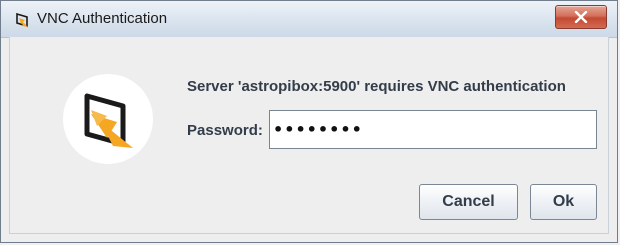  What do you see at coordinates (225, 130) in the screenshot?
I see `password-label: Password:` at bounding box center [225, 130].